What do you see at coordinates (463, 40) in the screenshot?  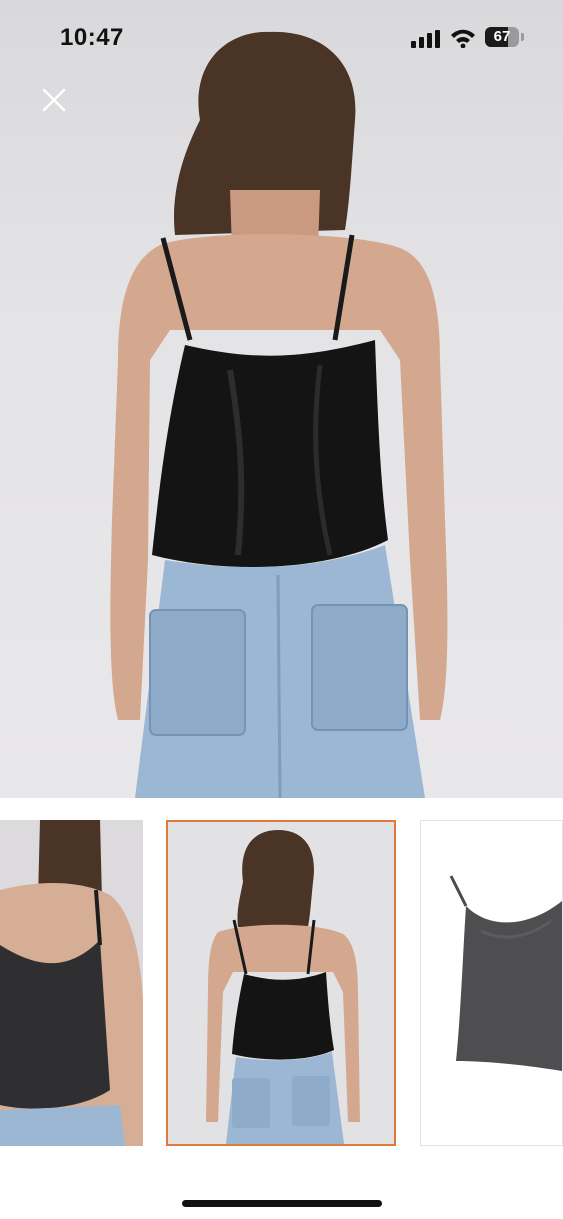 I see `wifi-icon` at bounding box center [463, 40].